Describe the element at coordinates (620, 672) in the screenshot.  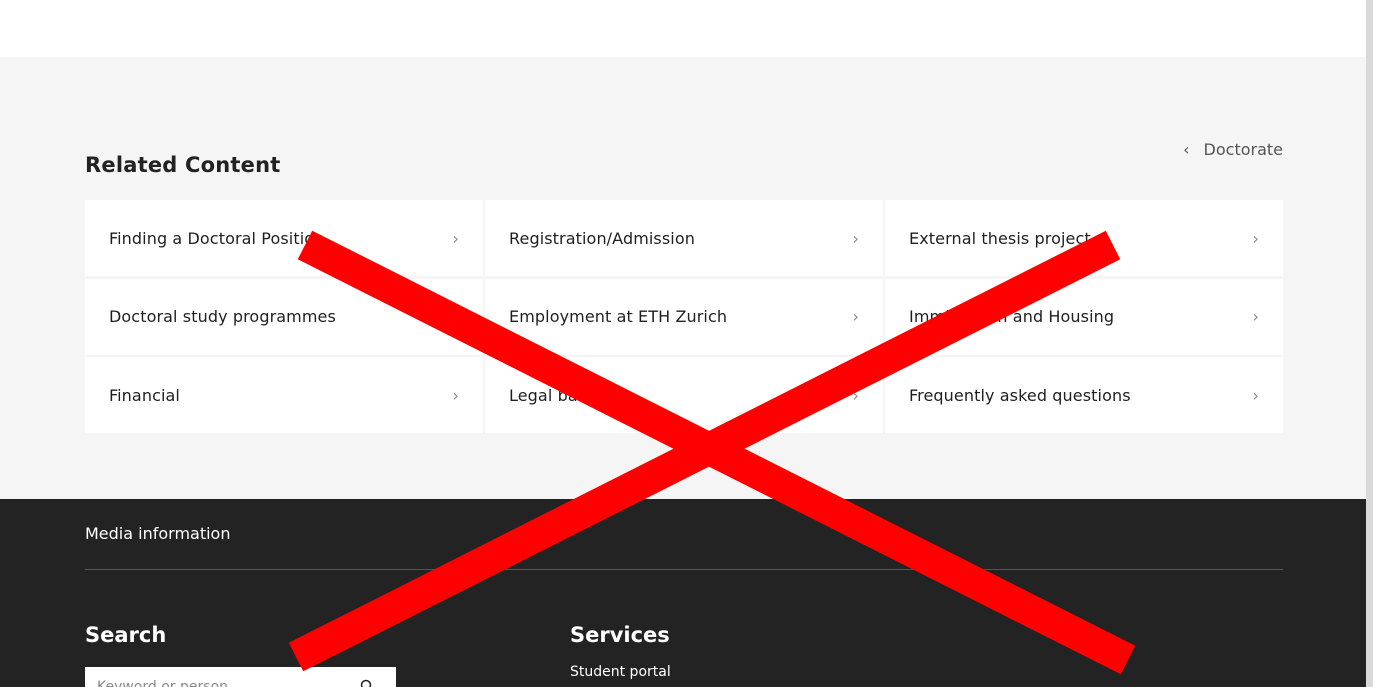
I see `student-portal-link: Student portal` at that location.